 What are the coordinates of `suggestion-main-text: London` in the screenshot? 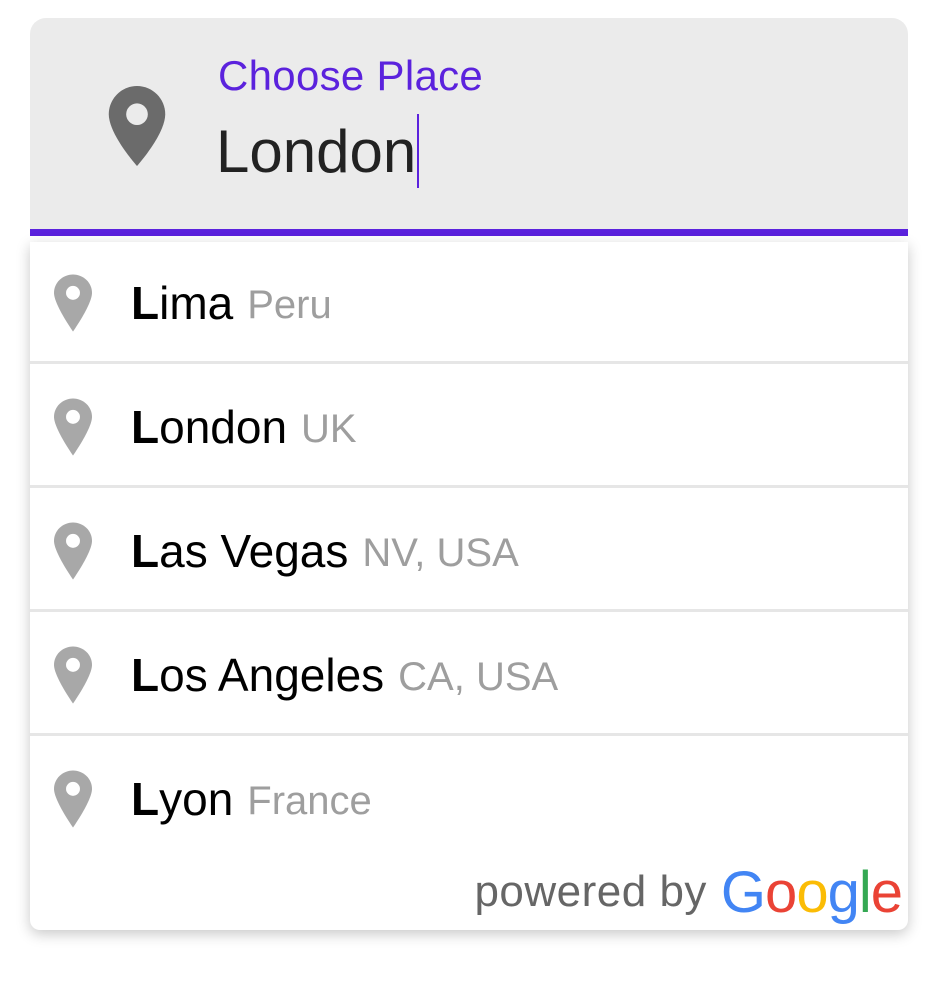 It's located at (209, 427).